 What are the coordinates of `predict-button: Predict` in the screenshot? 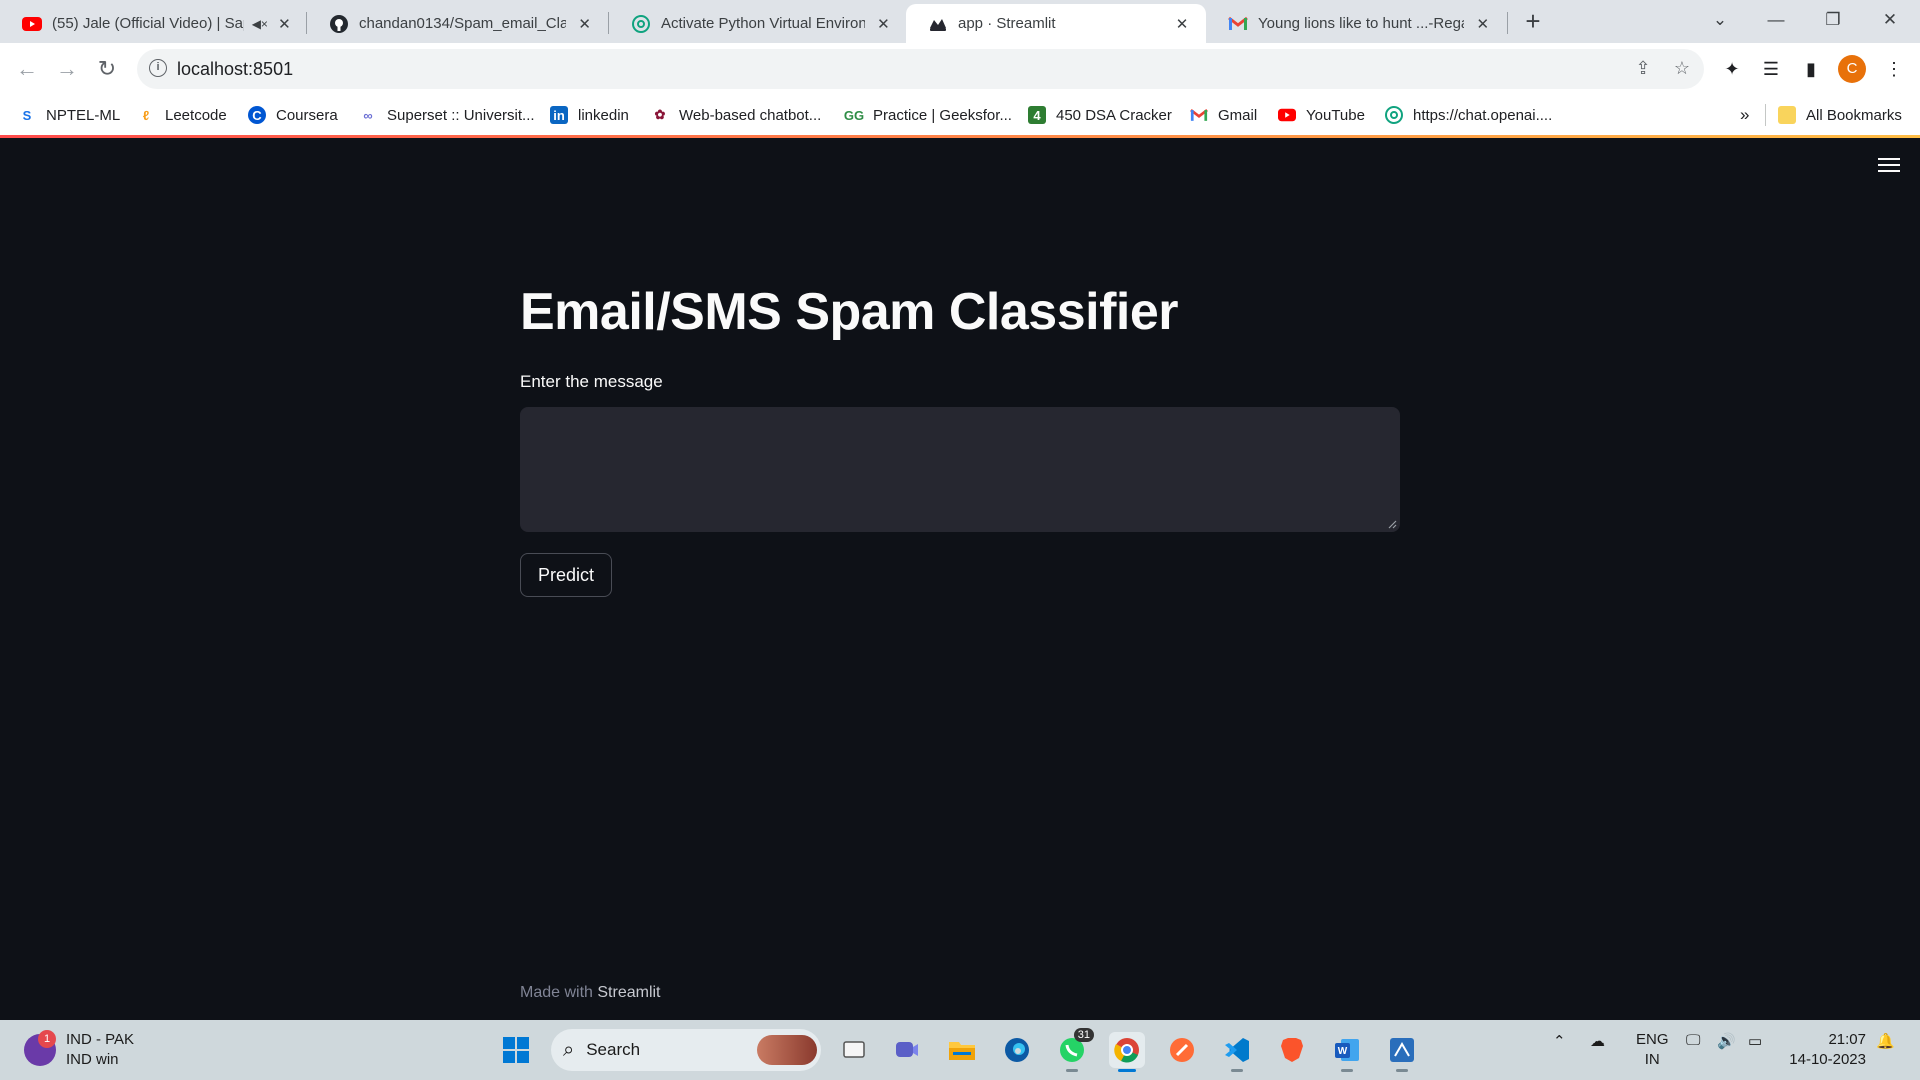 It's located at (566, 575).